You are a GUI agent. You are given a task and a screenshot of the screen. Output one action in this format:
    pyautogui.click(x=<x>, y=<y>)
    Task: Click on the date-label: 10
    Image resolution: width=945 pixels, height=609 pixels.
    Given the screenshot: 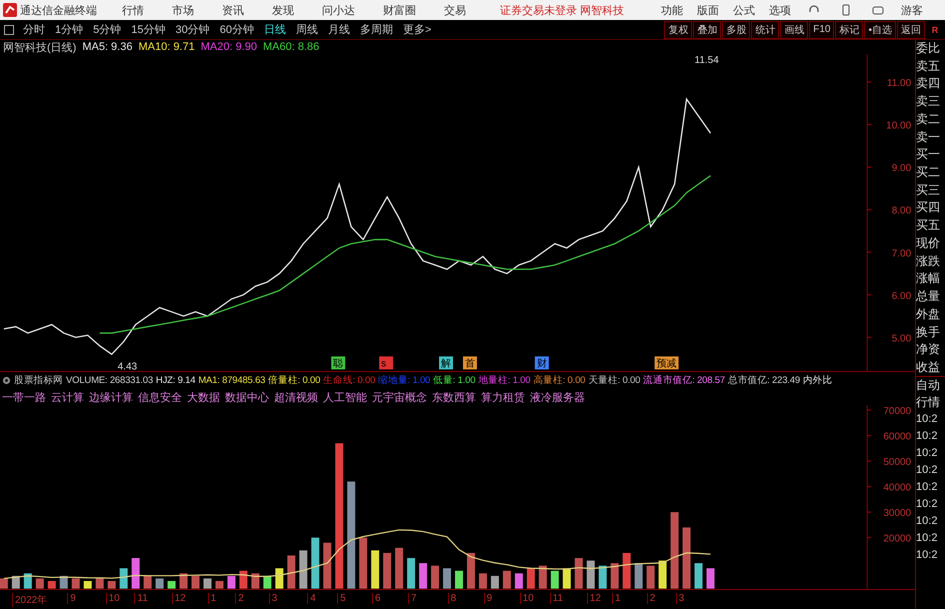 What is the action you would take?
    pyautogui.click(x=113, y=598)
    